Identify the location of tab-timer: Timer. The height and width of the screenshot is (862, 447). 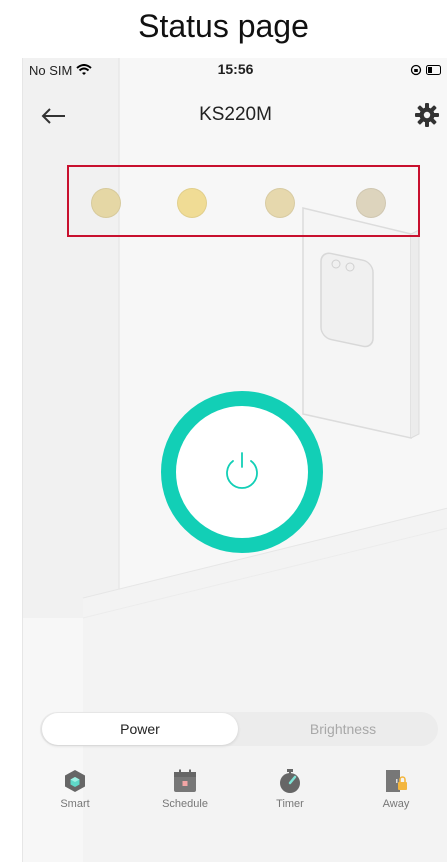
(290, 784).